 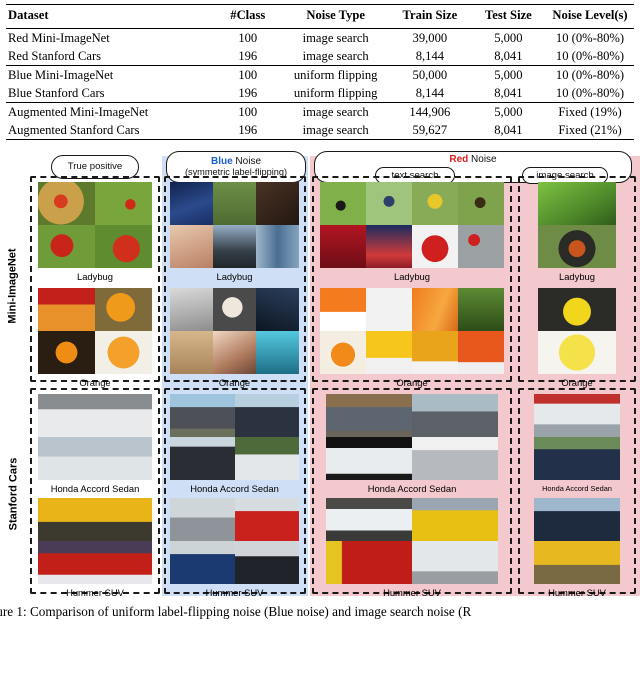 What do you see at coordinates (508, 92) in the screenshot?
I see `cell-test-size: 8,041` at bounding box center [508, 92].